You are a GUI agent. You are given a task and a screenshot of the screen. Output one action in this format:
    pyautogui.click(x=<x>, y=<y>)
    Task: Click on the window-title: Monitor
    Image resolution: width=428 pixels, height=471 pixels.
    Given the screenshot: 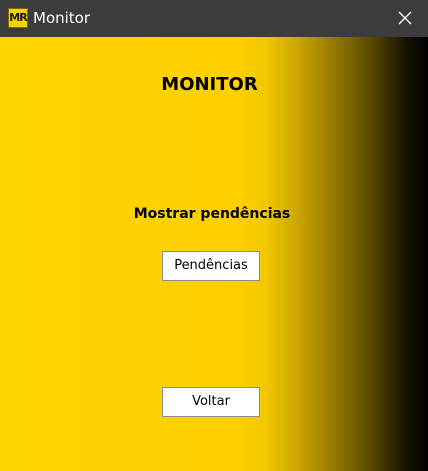 What is the action you would take?
    pyautogui.click(x=62, y=18)
    